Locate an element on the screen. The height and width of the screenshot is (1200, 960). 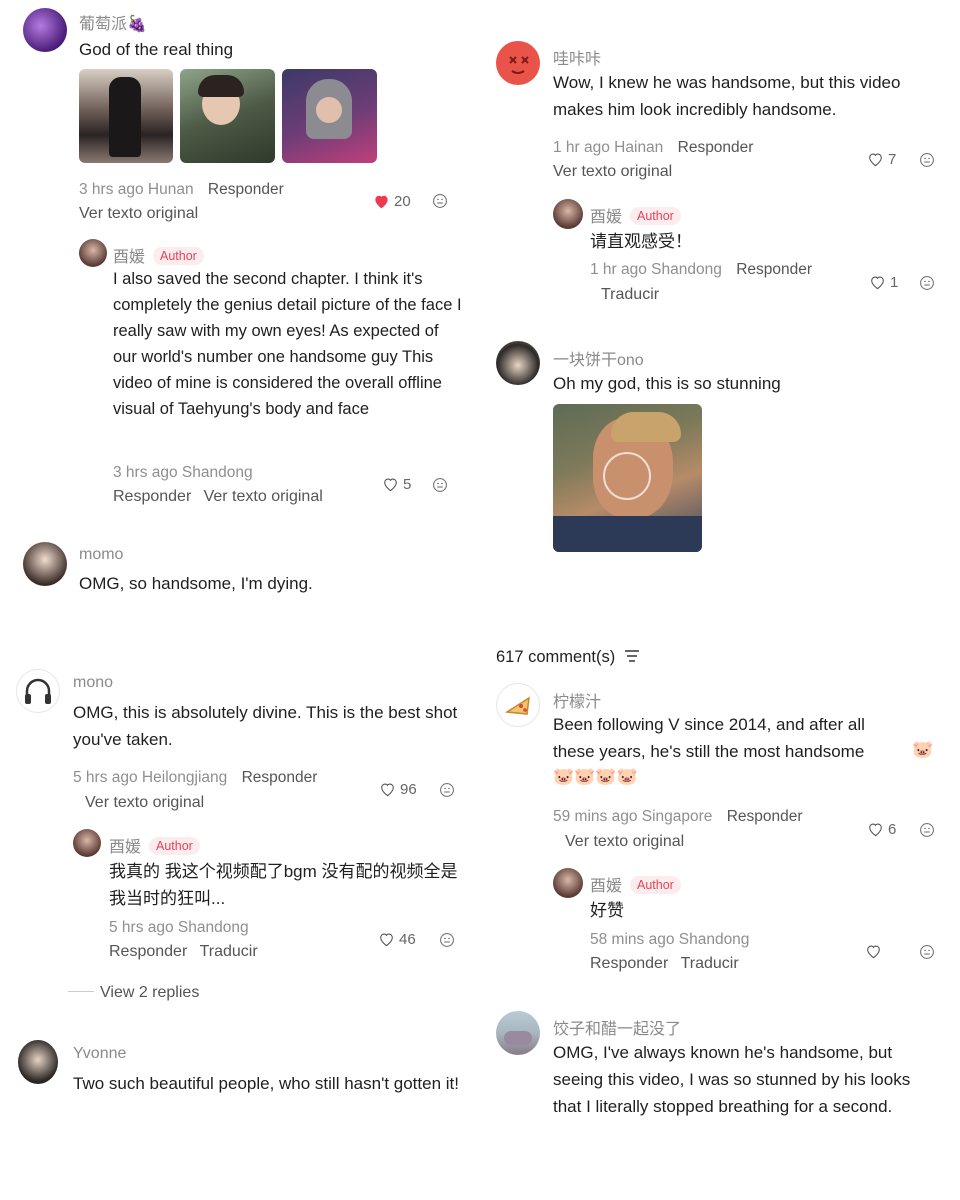
reply-time: 1 hr ago Shandong is located at coordinates (656, 269).